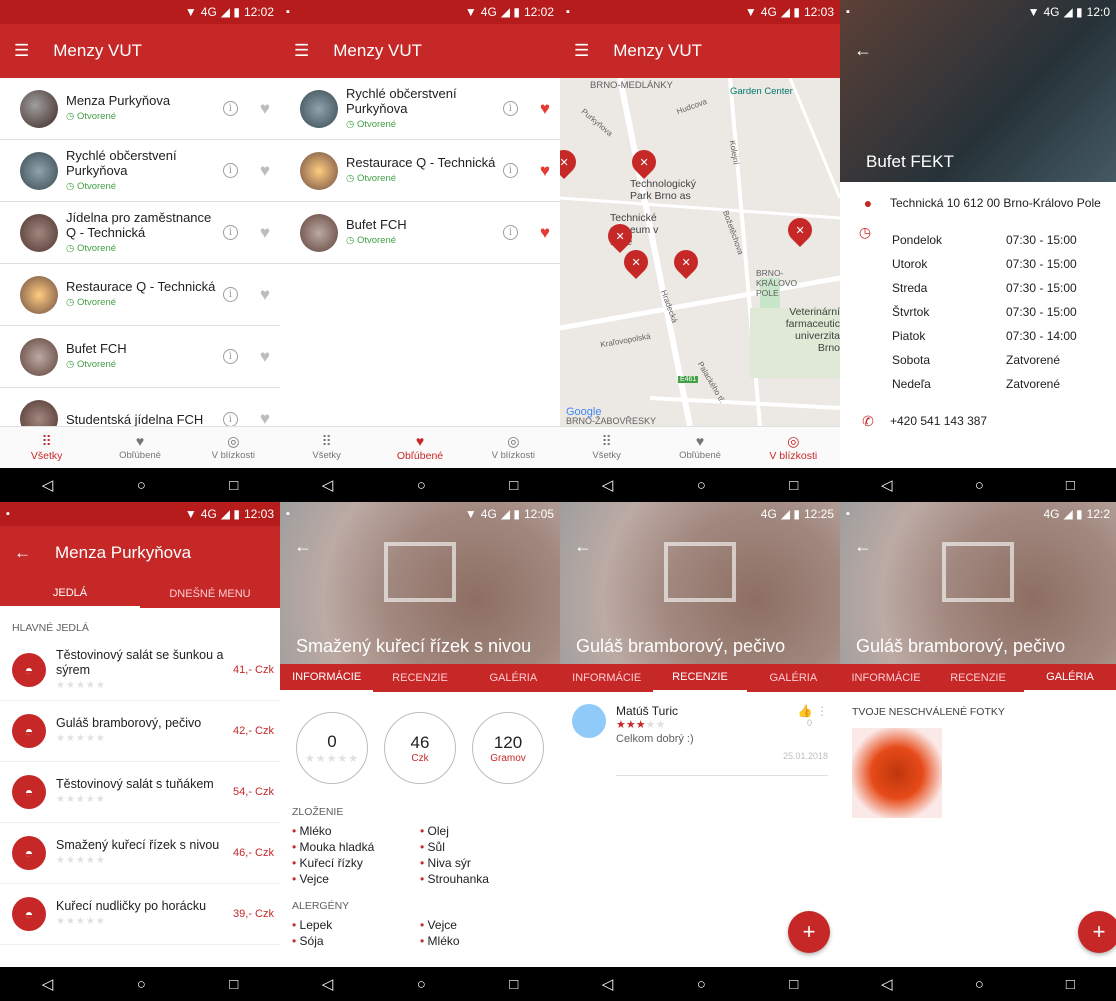 This screenshot has width=1116, height=1001. I want to click on page-title: Menza Purkyňova, so click(123, 552).